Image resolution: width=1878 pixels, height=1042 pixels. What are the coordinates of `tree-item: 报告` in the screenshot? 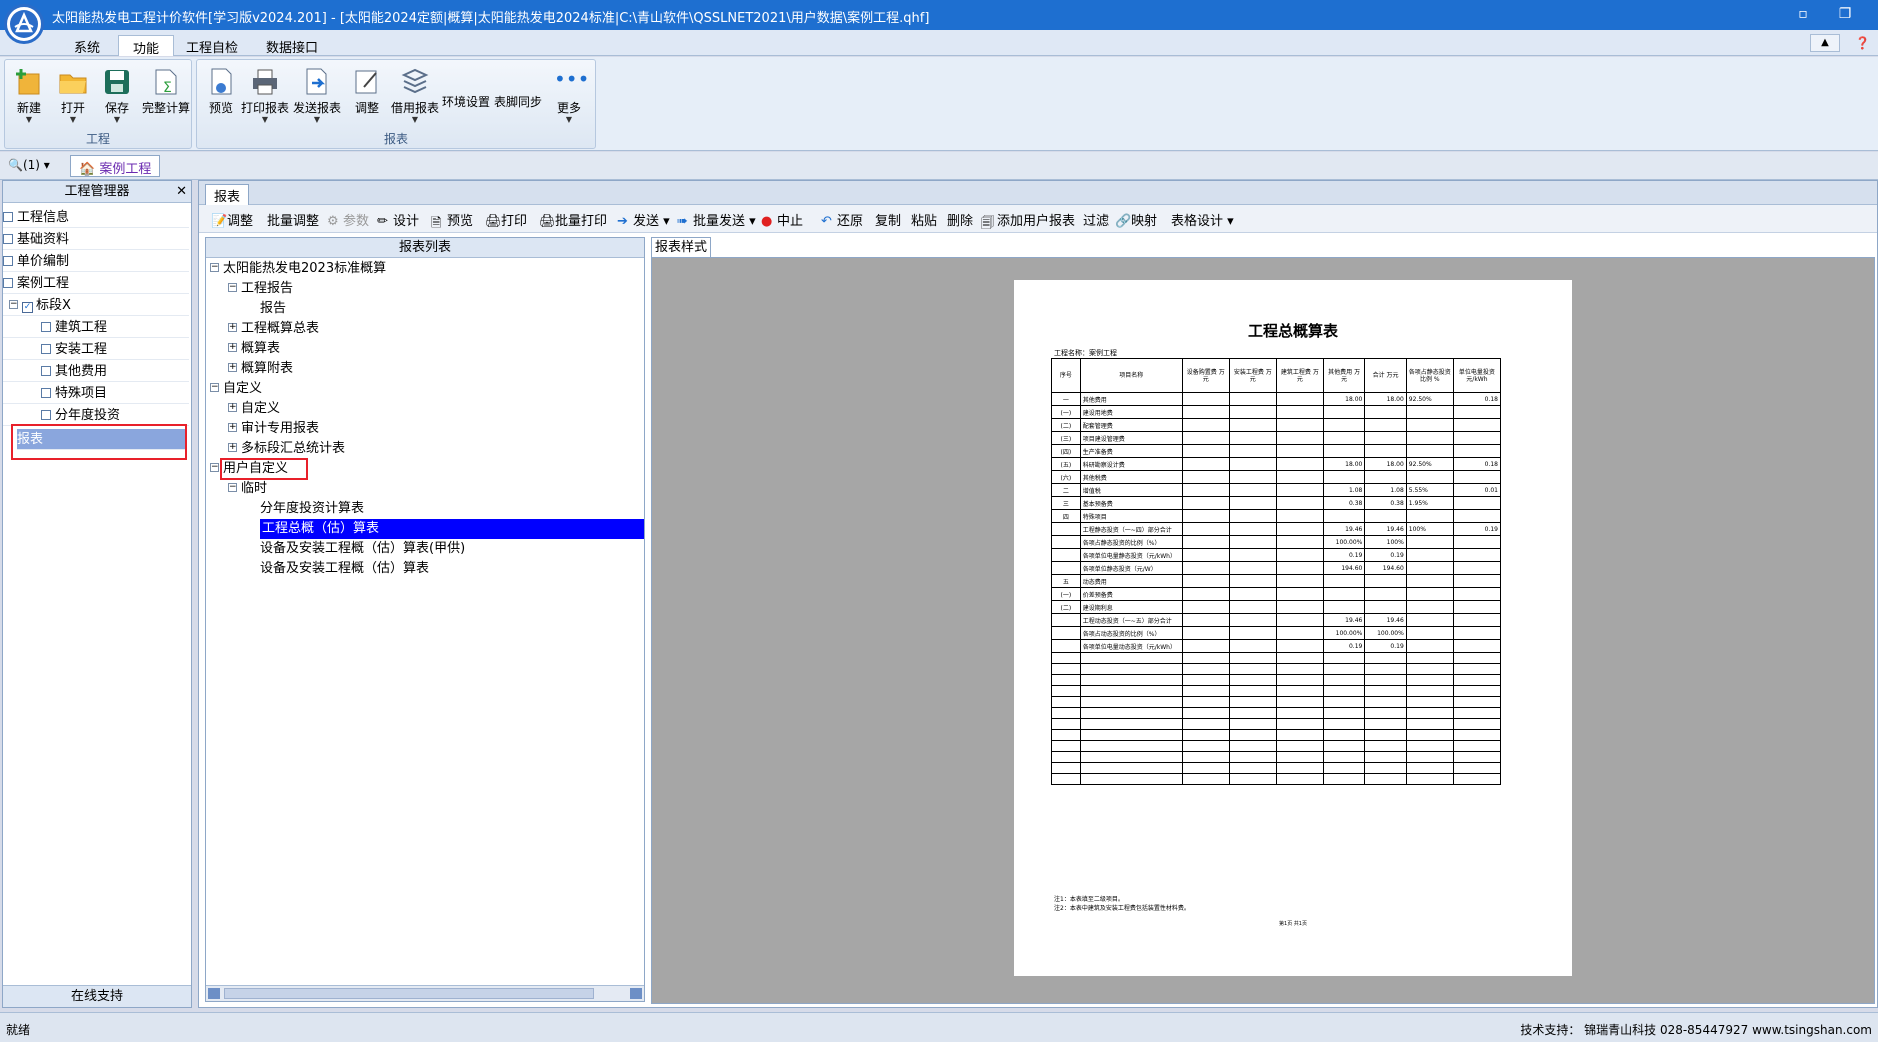 It's located at (273, 309).